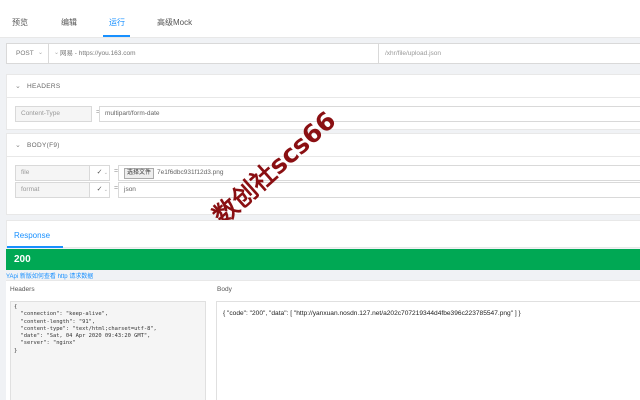 Image resolution: width=640 pixels, height=400 pixels. I want to click on host-value: 网易 - https://you.163.com, so click(98, 53).